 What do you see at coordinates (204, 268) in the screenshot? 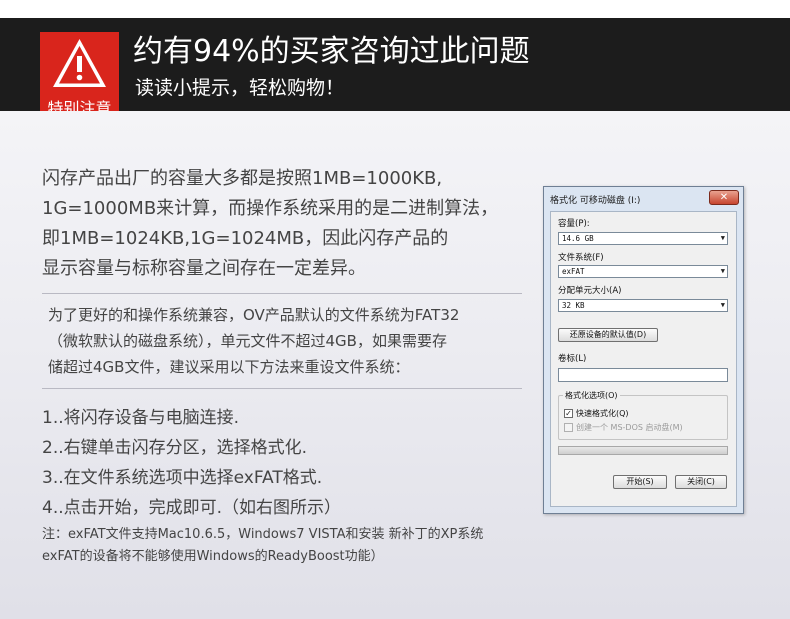
I see `intro-line: 显示容量与标称容量之间存在一定差异。` at bounding box center [204, 268].